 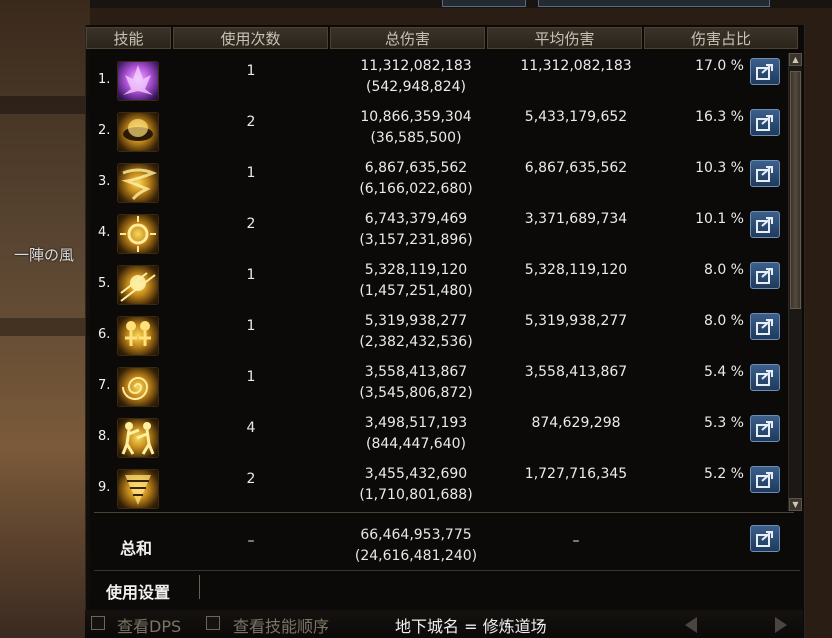 What do you see at coordinates (719, 168) in the screenshot?
I see `row-damage-share: 10.3 %` at bounding box center [719, 168].